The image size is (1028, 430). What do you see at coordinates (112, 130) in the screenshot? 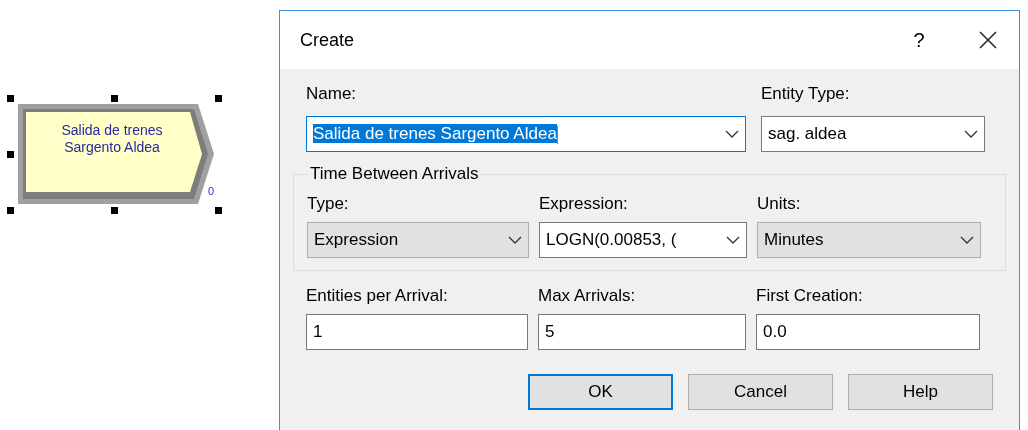
I see `module-label: Salida de trenes` at bounding box center [112, 130].